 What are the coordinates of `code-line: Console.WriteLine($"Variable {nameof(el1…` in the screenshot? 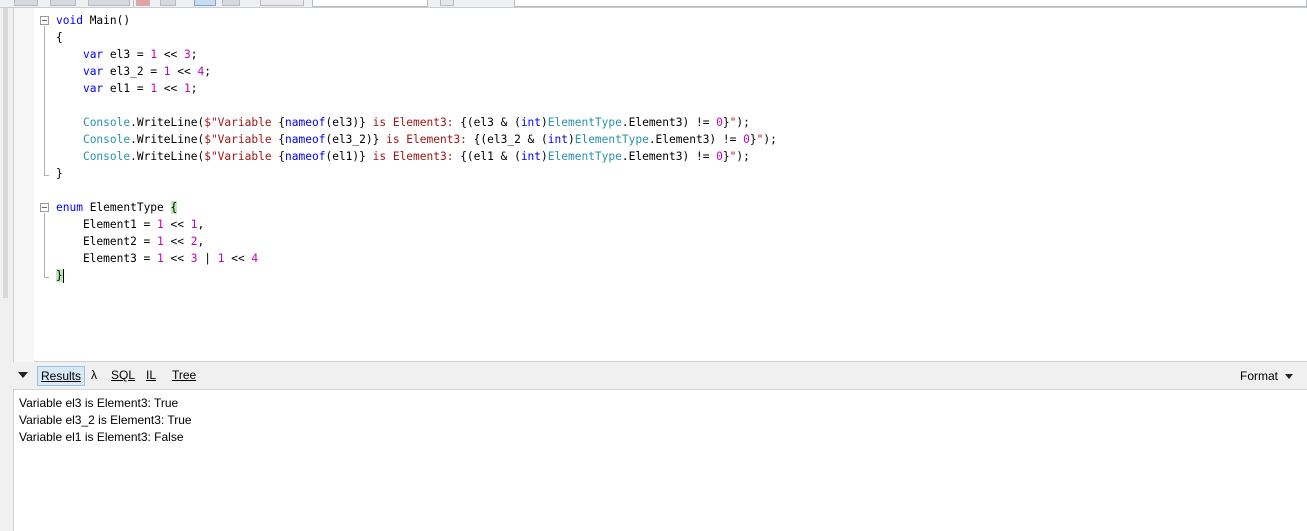 It's located at (416, 156).